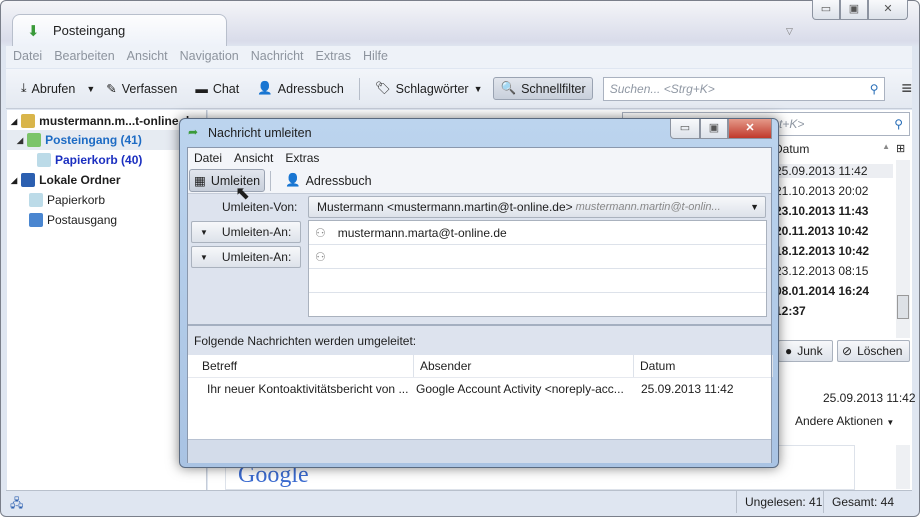  I want to click on schnellfilter-button: 🔍 Schnellfilter, so click(543, 88).